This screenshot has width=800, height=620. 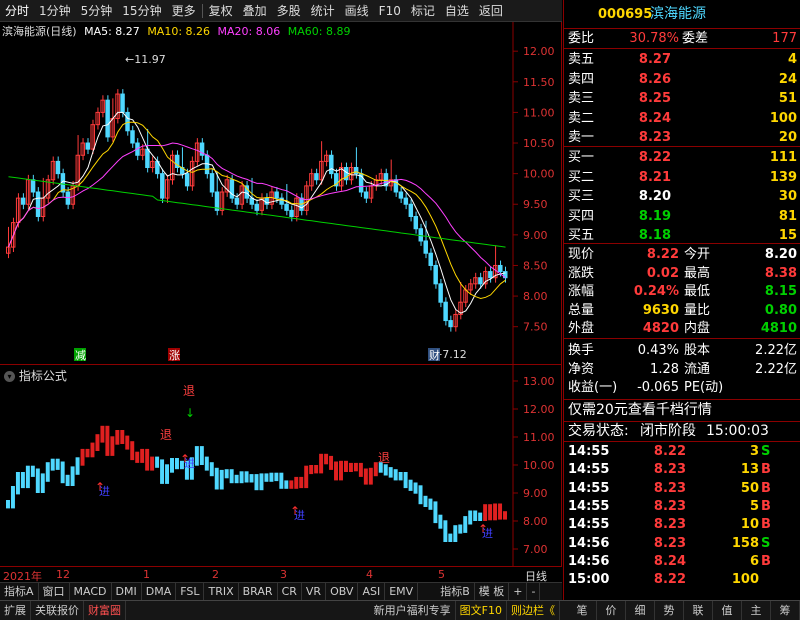 I want to click on toolbar-item-12: 自选, so click(x=457, y=11).